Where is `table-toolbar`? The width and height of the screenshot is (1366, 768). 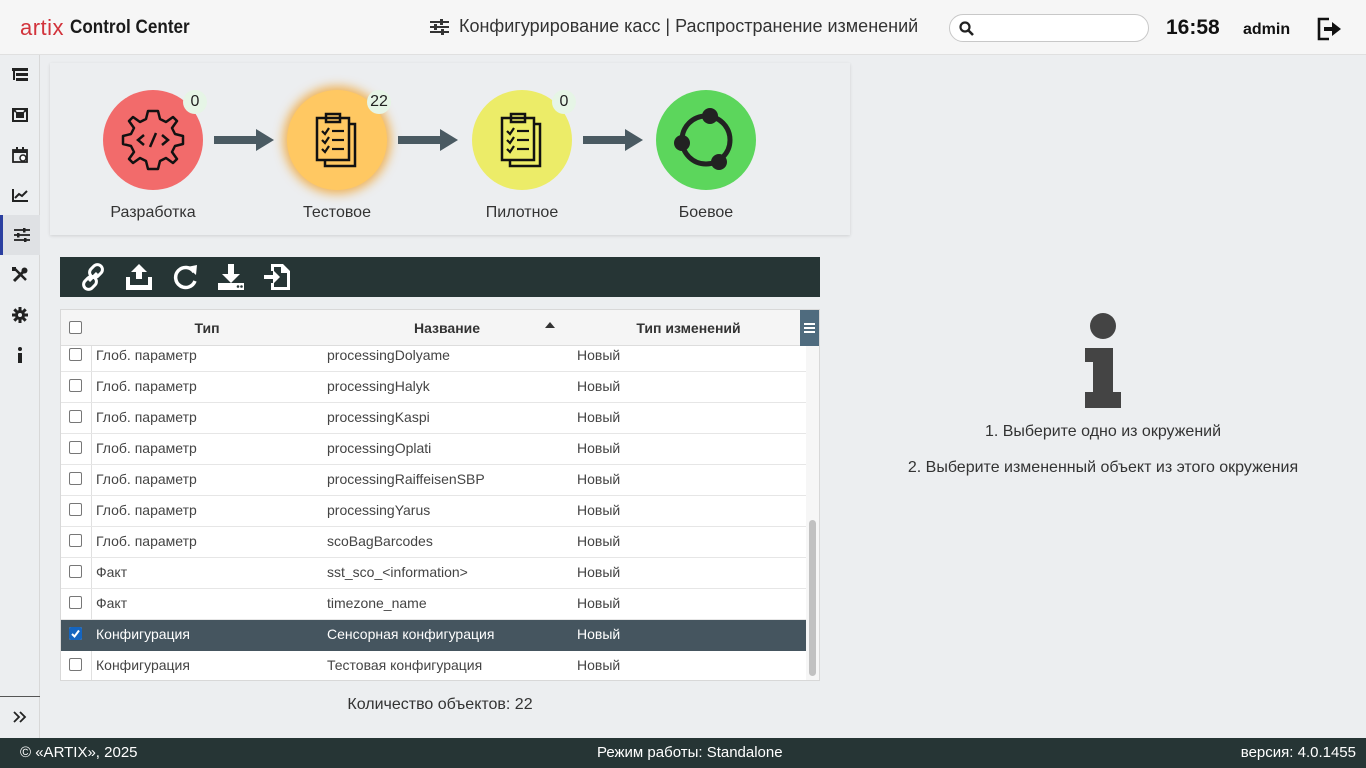 table-toolbar is located at coordinates (440, 277).